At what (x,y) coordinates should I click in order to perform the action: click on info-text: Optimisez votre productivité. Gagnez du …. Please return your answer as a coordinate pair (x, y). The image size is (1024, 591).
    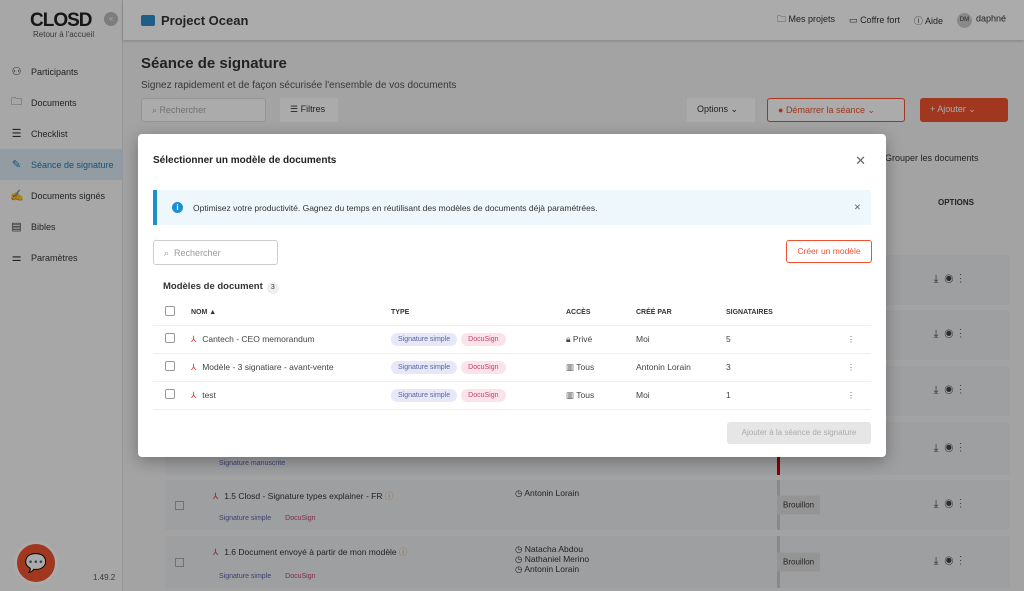
    Looking at the image, I should click on (395, 207).